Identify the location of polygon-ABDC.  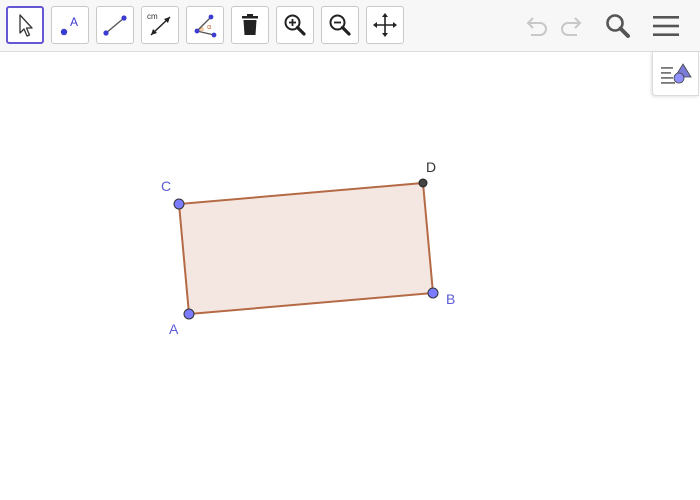
(306, 248).